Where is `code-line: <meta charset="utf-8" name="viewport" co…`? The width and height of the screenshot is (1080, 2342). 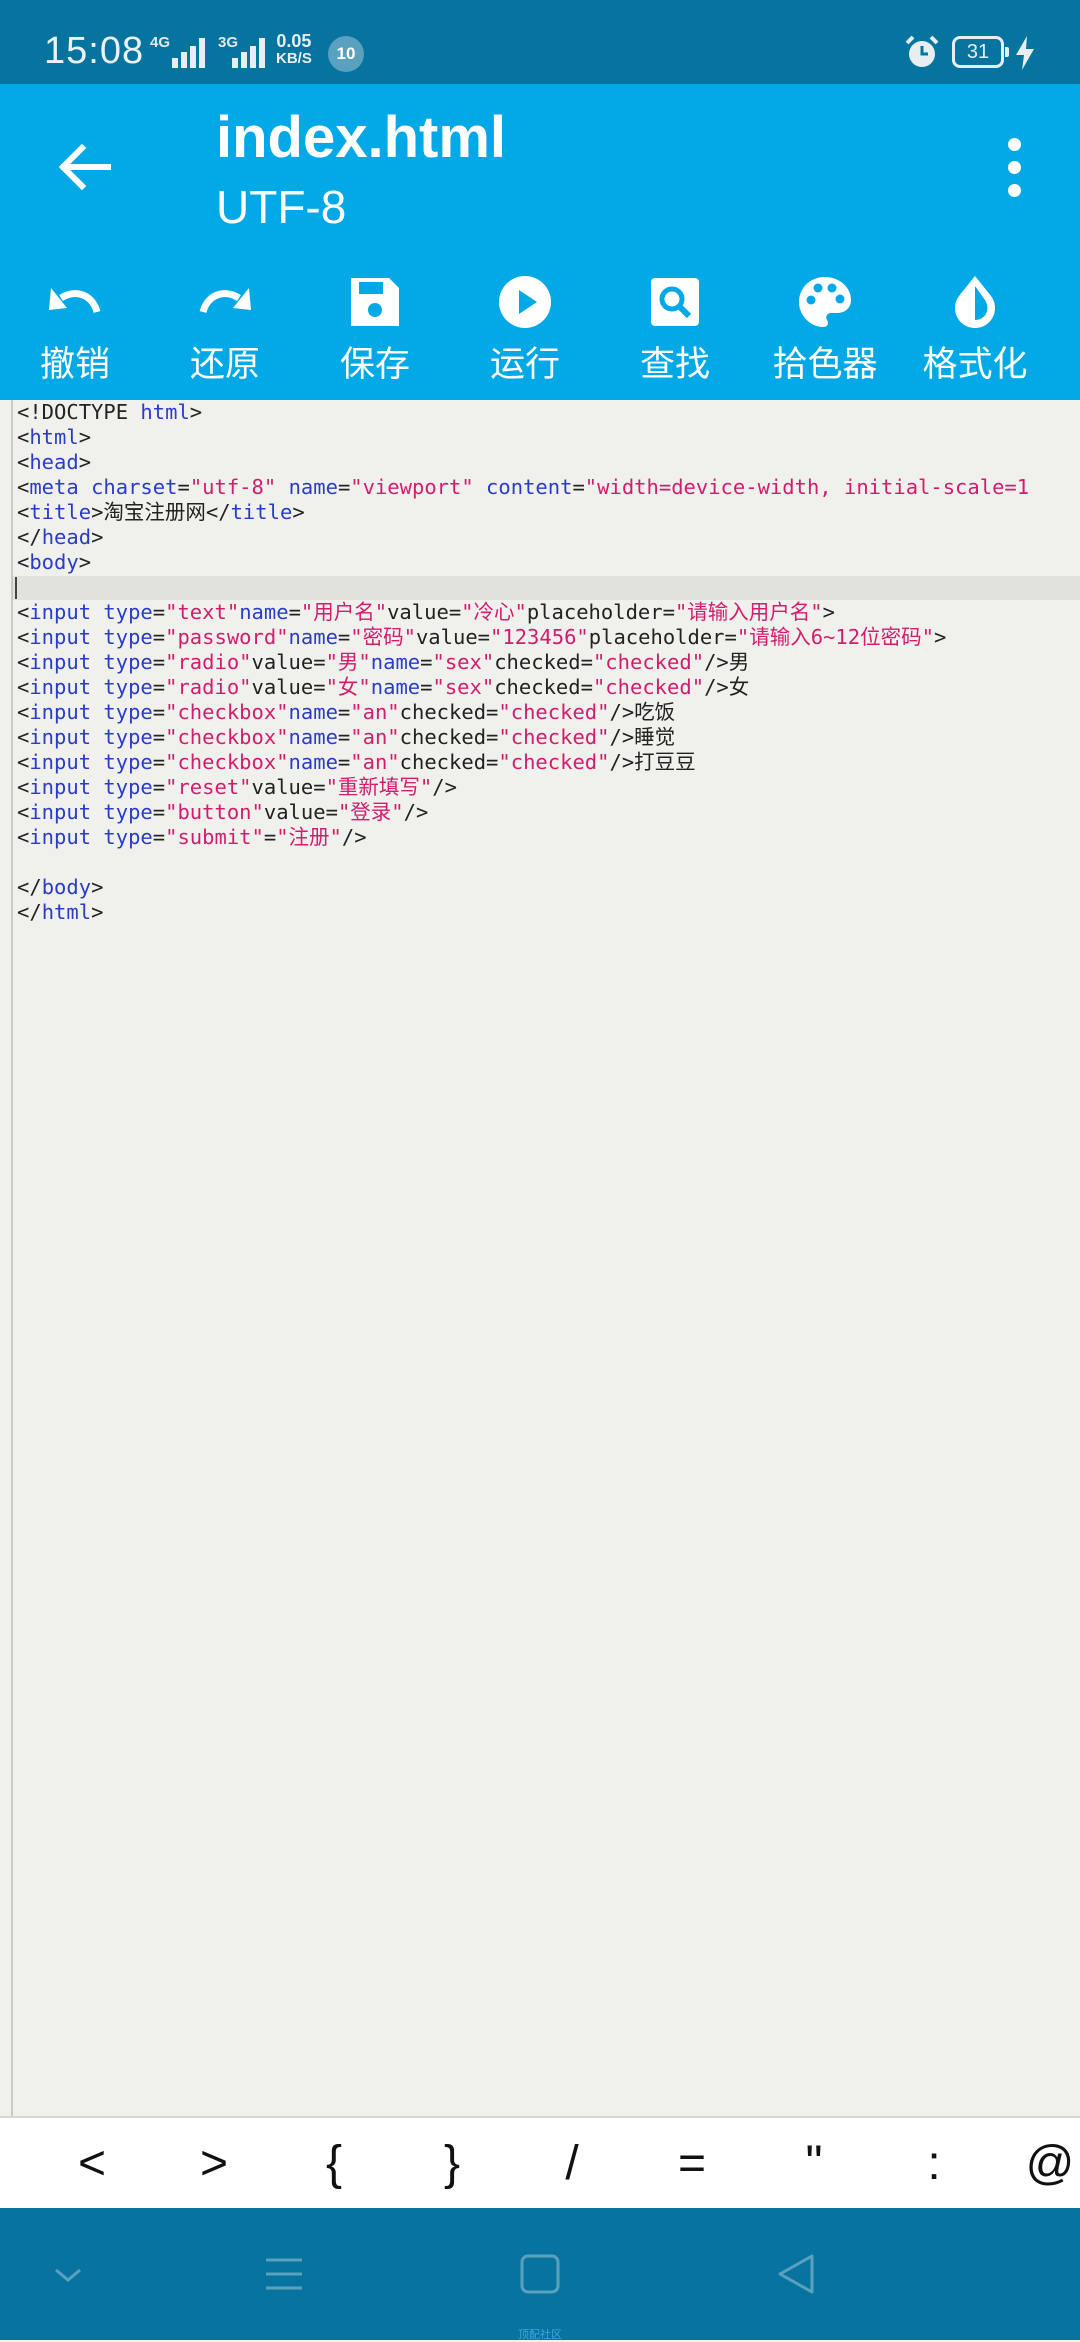 code-line: <meta charset="utf-8" name="viewport" co… is located at coordinates (523, 487).